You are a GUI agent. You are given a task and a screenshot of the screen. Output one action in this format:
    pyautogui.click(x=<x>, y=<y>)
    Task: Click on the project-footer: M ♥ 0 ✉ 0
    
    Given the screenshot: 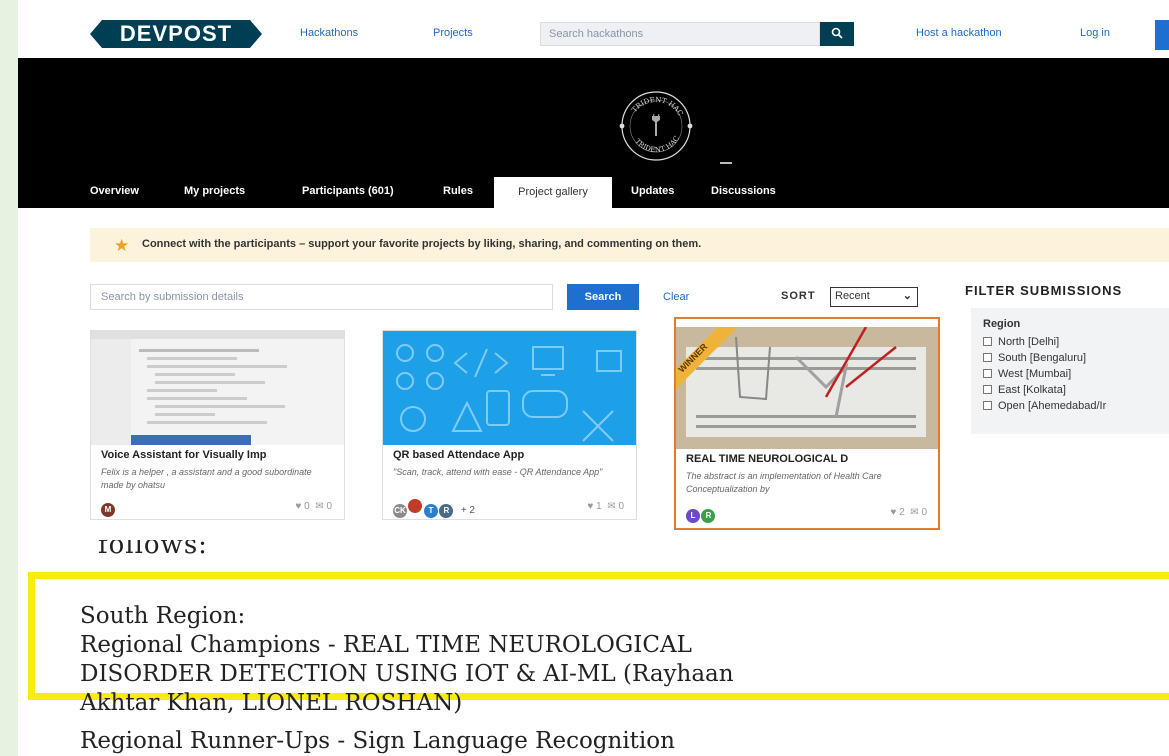 What is the action you would take?
    pyautogui.click(x=218, y=508)
    